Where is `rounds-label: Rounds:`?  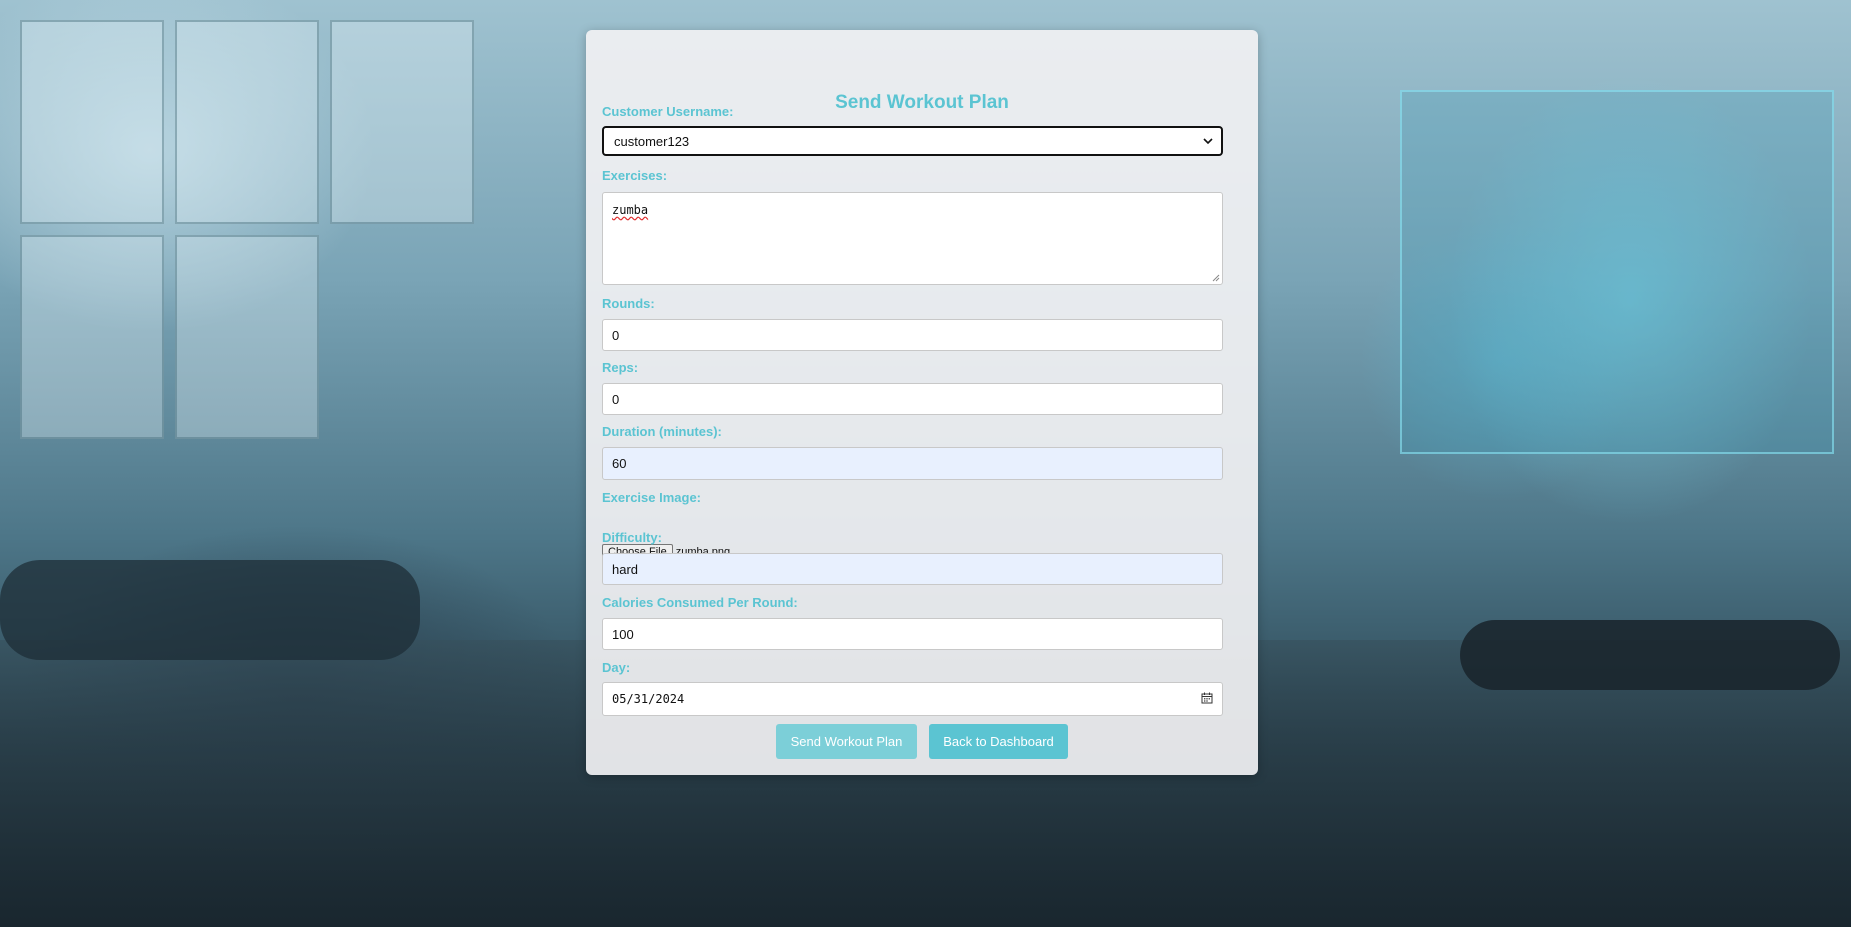 rounds-label: Rounds: is located at coordinates (628, 303).